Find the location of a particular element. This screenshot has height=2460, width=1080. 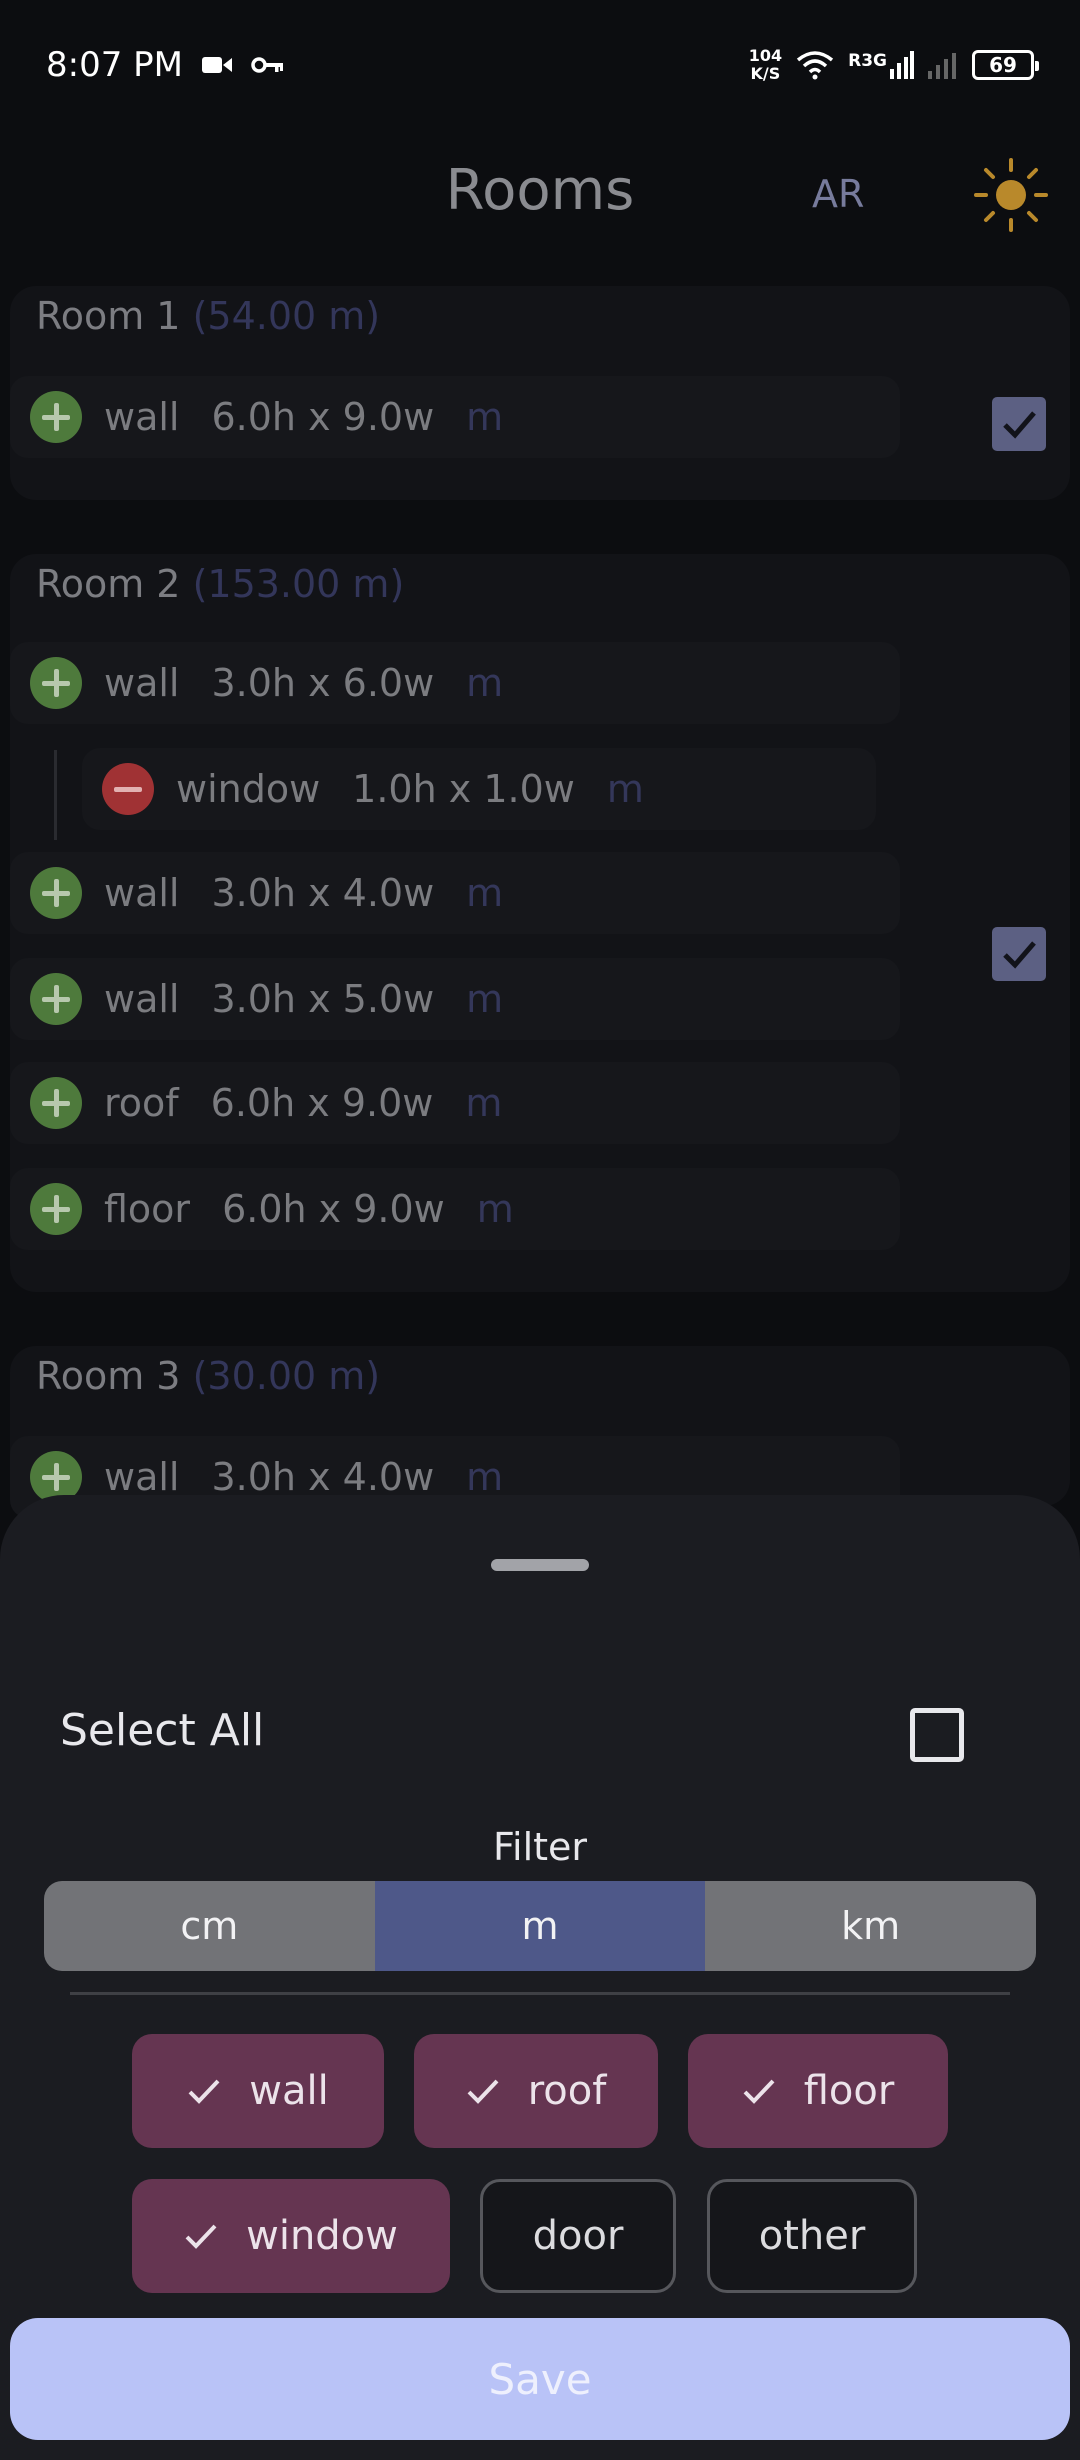

video-icon is located at coordinates (217, 65).